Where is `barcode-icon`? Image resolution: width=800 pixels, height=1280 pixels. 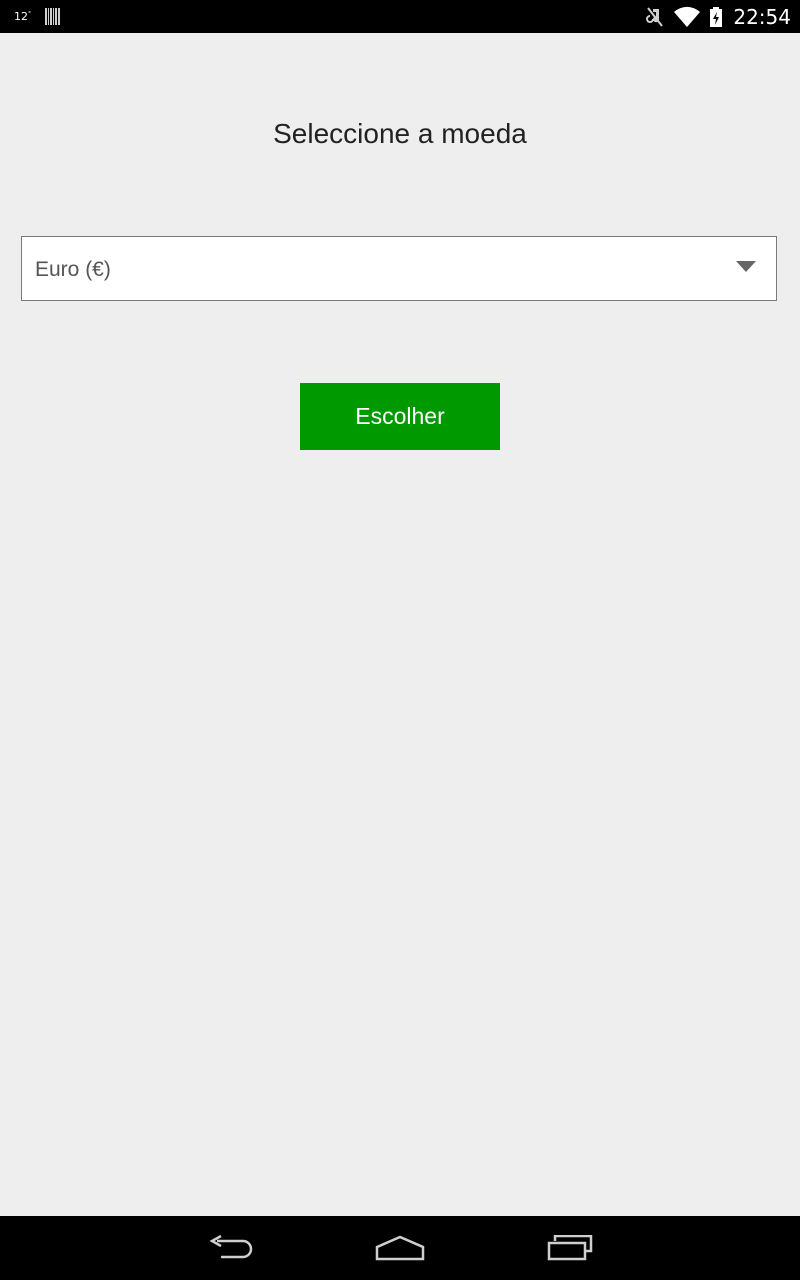 barcode-icon is located at coordinates (52, 16).